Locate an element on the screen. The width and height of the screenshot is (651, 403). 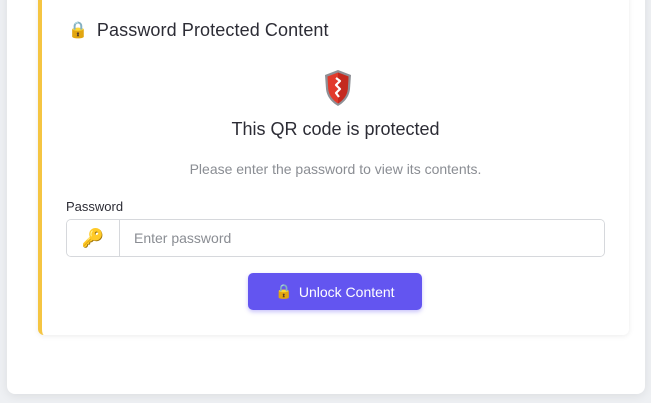
password-input-group: 🔑 is located at coordinates (335, 238).